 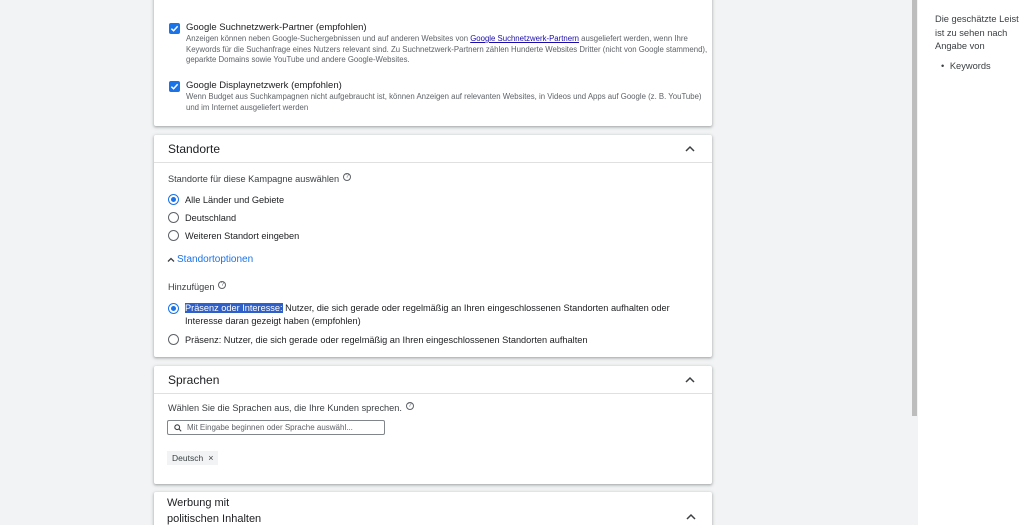 What do you see at coordinates (210, 458) in the screenshot?
I see `remove-chip-icon: ×` at bounding box center [210, 458].